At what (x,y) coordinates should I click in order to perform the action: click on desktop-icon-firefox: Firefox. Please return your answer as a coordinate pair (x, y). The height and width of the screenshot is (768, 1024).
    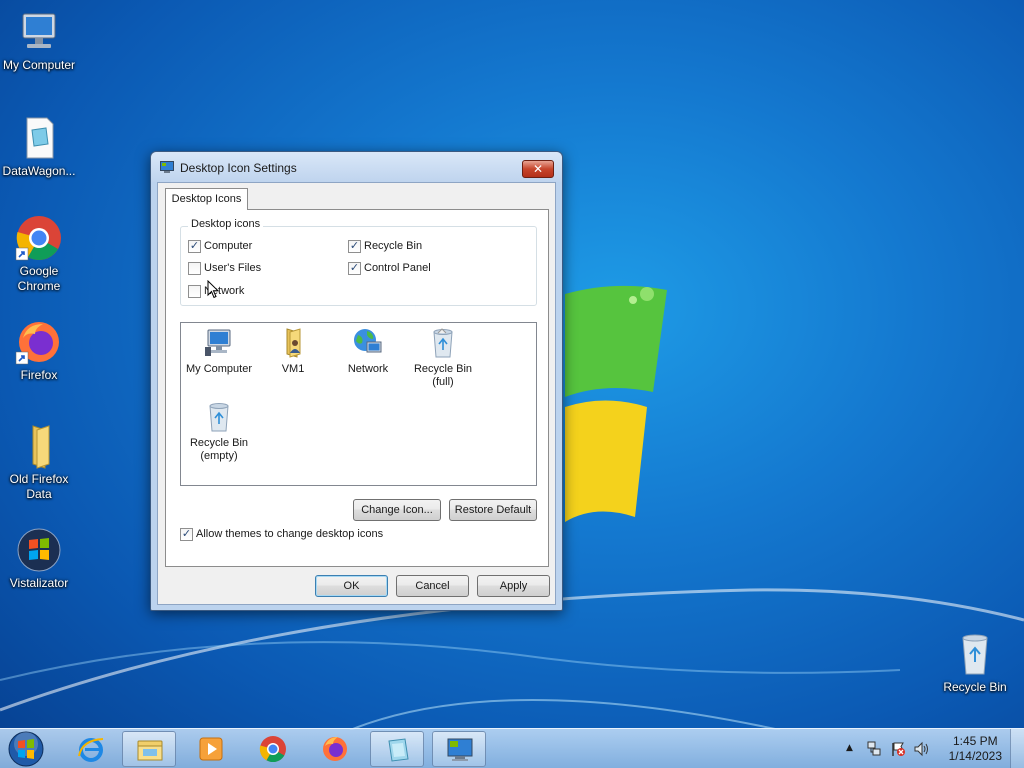
    Looking at the image, I should click on (39, 350).